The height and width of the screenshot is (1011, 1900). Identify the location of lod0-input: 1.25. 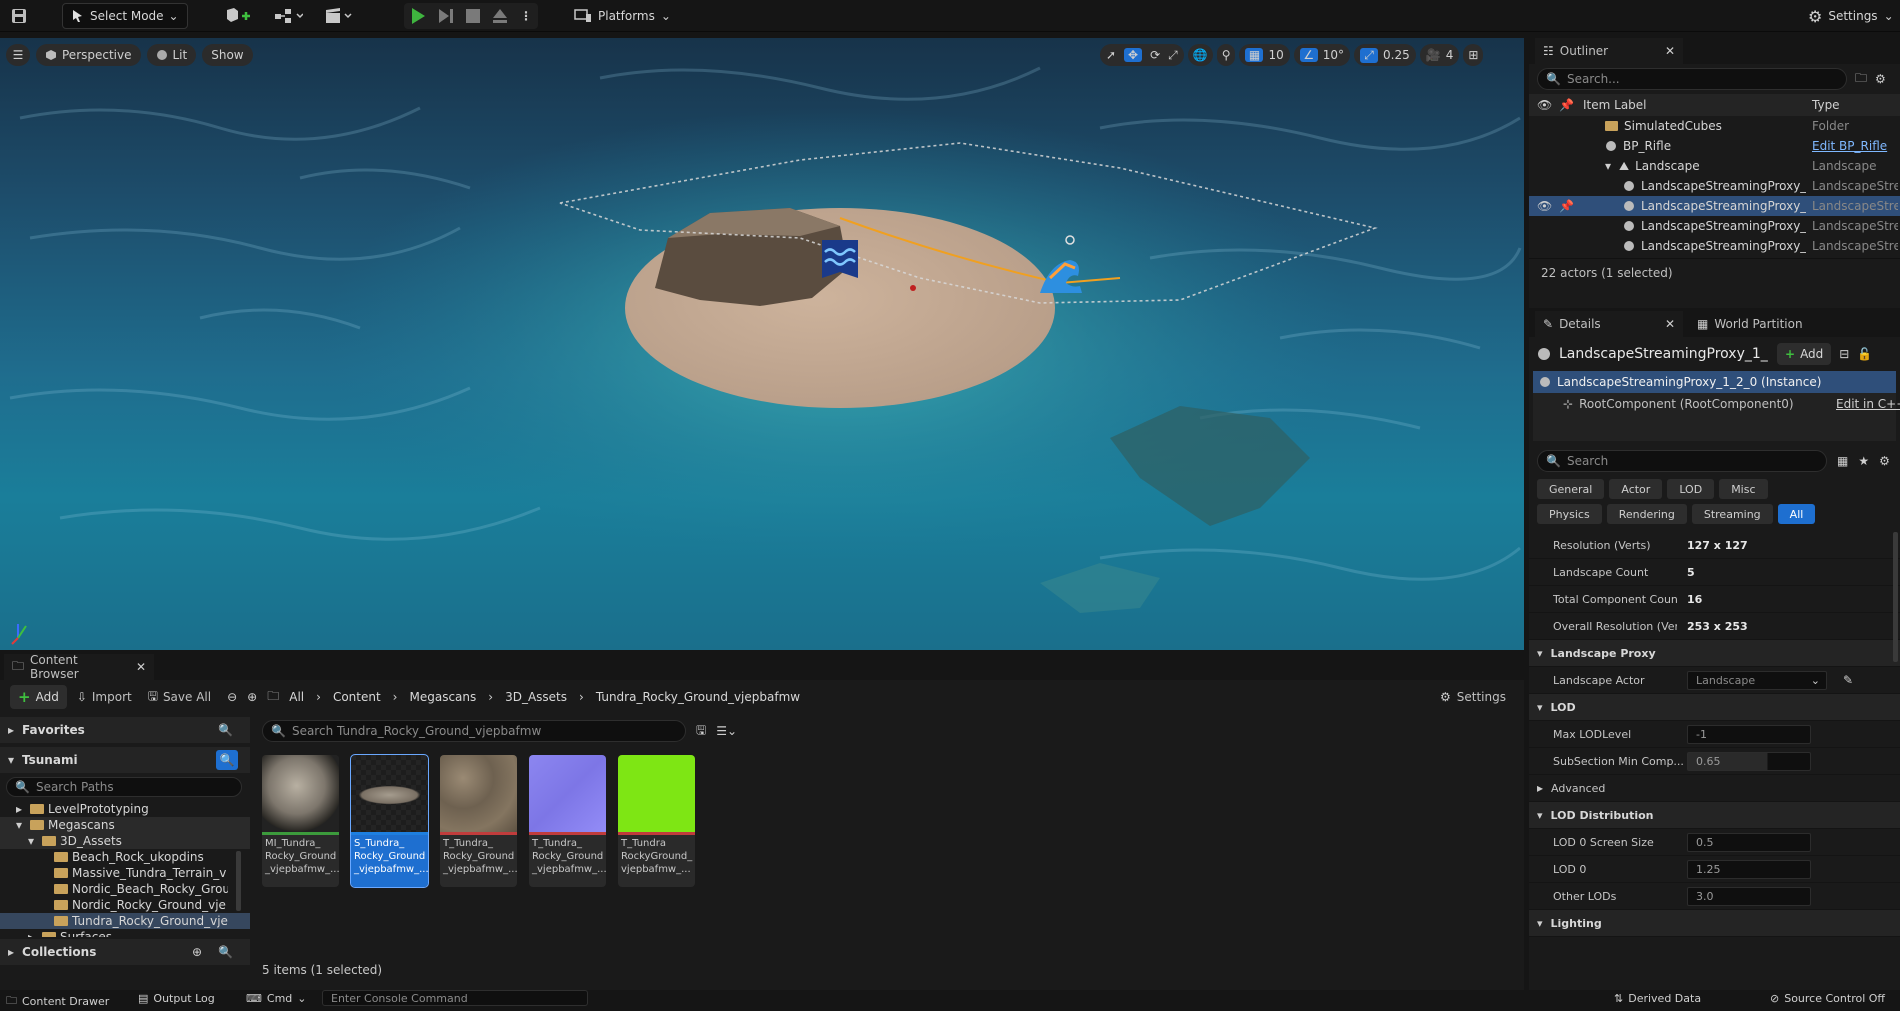
(1749, 869).